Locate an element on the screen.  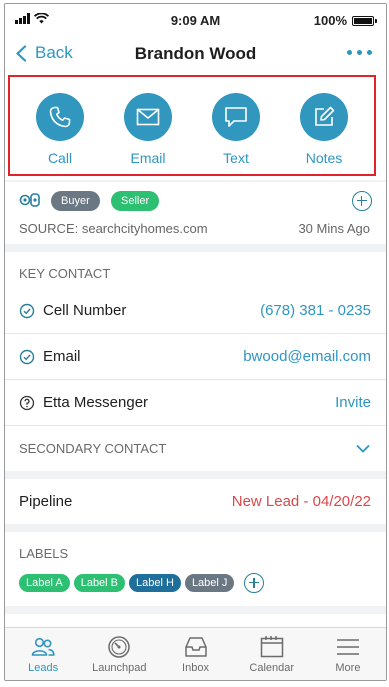
email-button: Email is located at coordinates (148, 121).